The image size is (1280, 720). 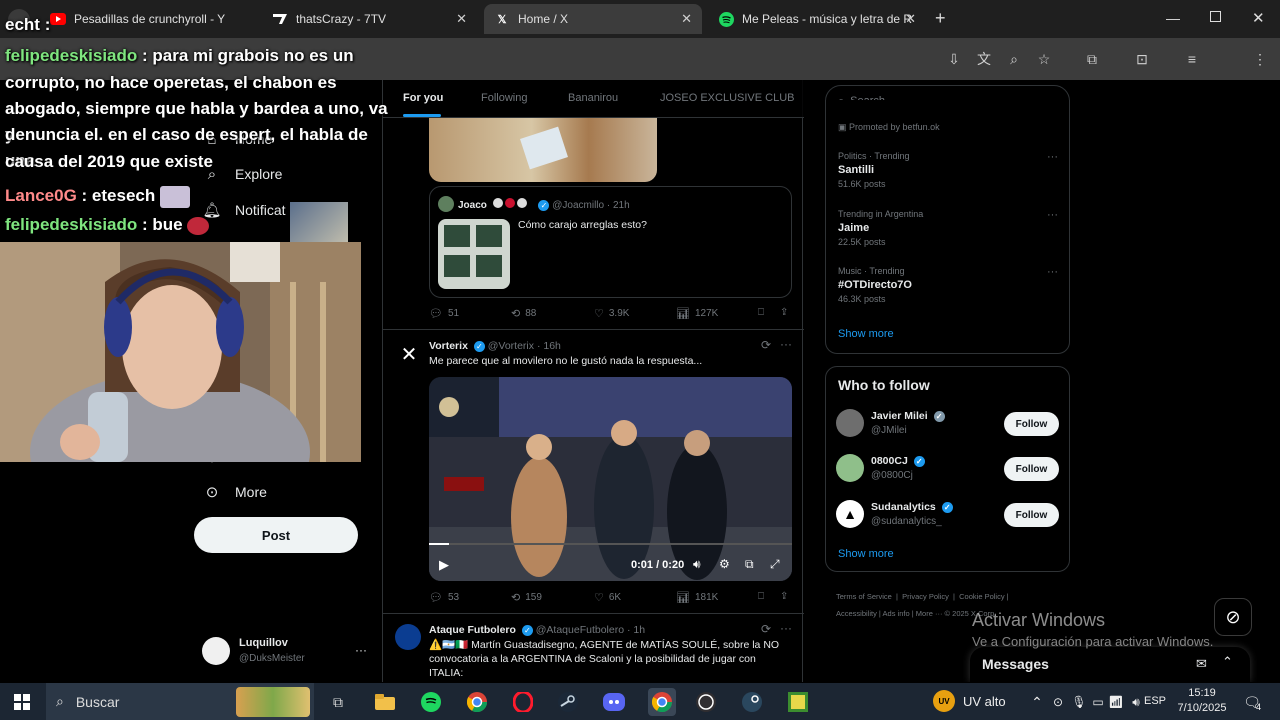 I want to click on install-app-icon: ⇩, so click(x=954, y=59).